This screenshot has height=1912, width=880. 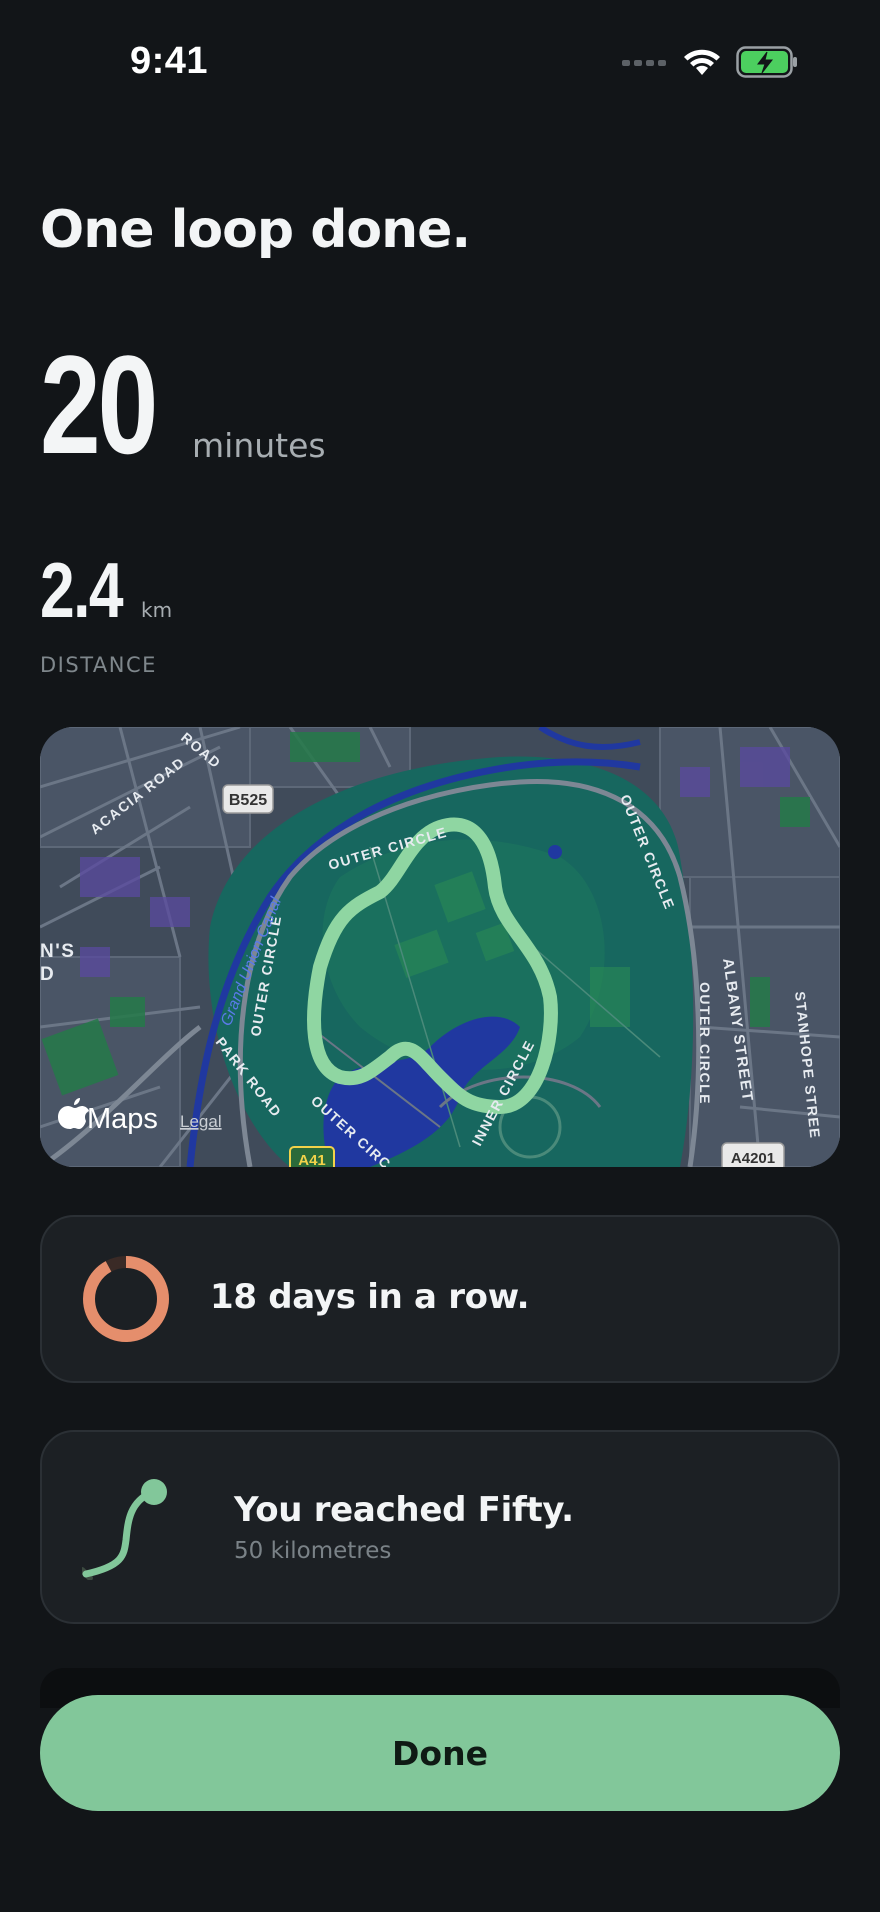 What do you see at coordinates (82, 590) in the screenshot?
I see `distance-value: 2.4` at bounding box center [82, 590].